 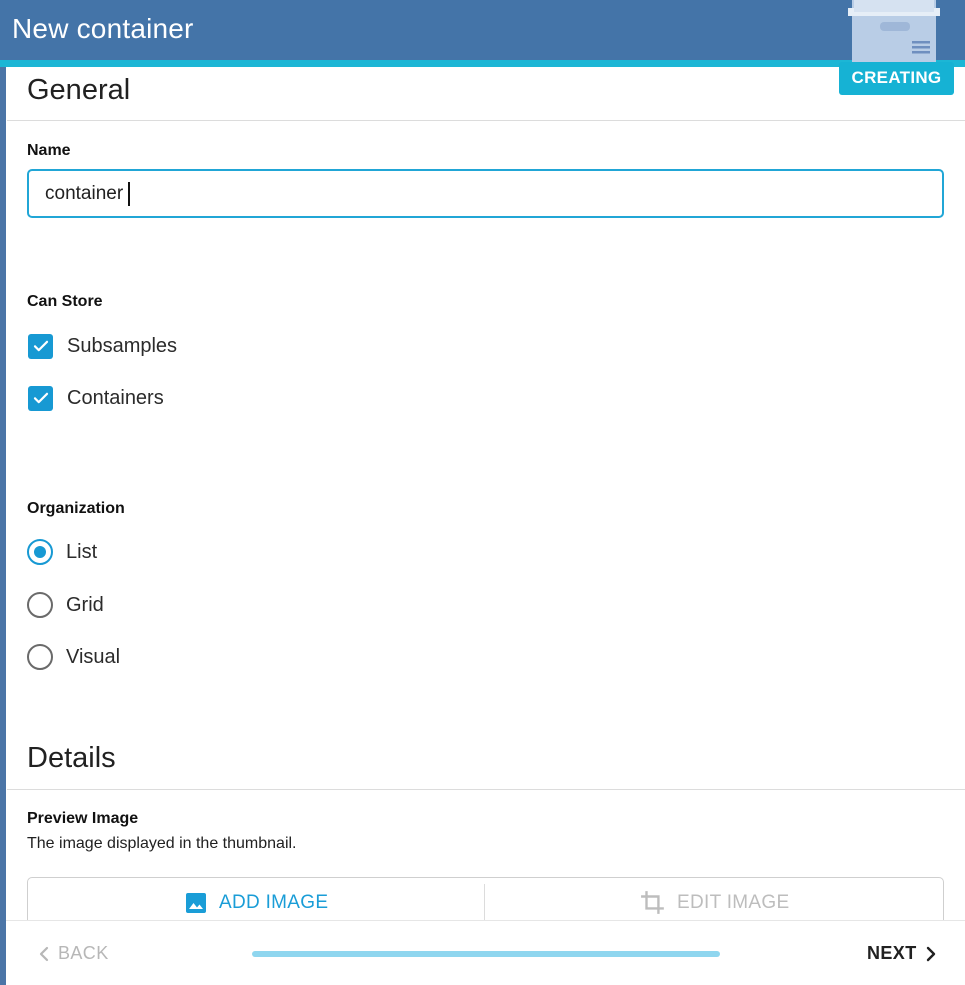 I want to click on progress-fill, so click(x=486, y=954).